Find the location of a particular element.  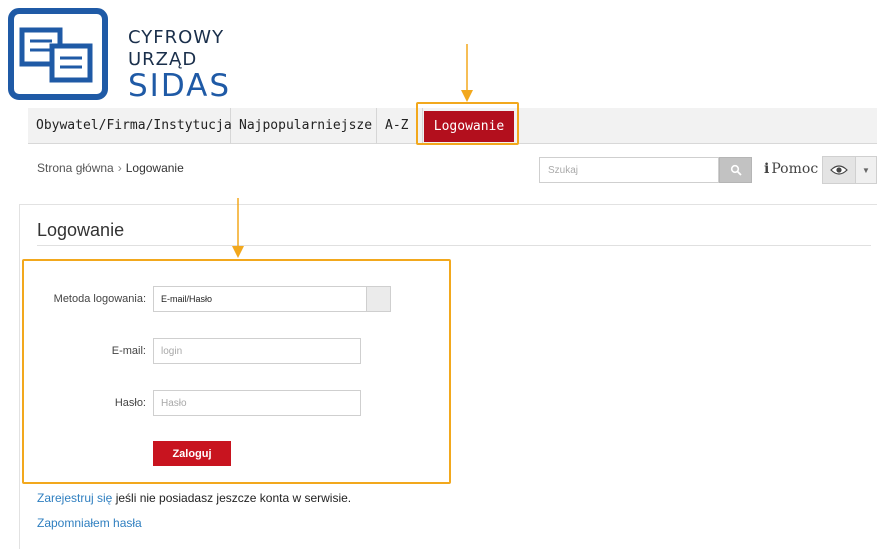

password-label: Hasło: is located at coordinates (130, 403).